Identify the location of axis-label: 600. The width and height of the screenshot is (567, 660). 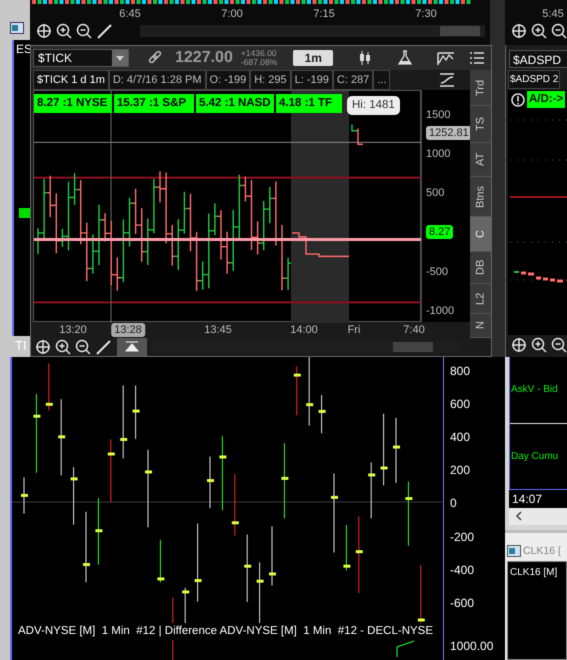
(460, 404).